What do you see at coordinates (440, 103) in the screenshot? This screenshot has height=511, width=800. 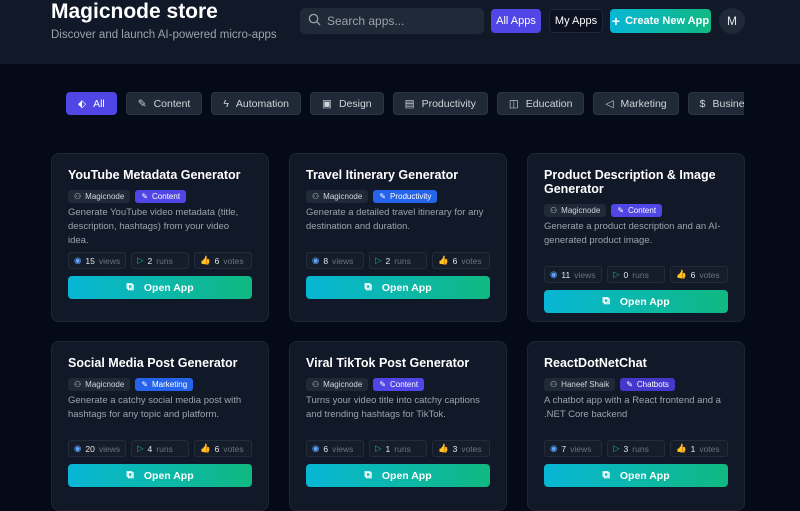 I see `category-chip-productivity: ▤ Productivity` at bounding box center [440, 103].